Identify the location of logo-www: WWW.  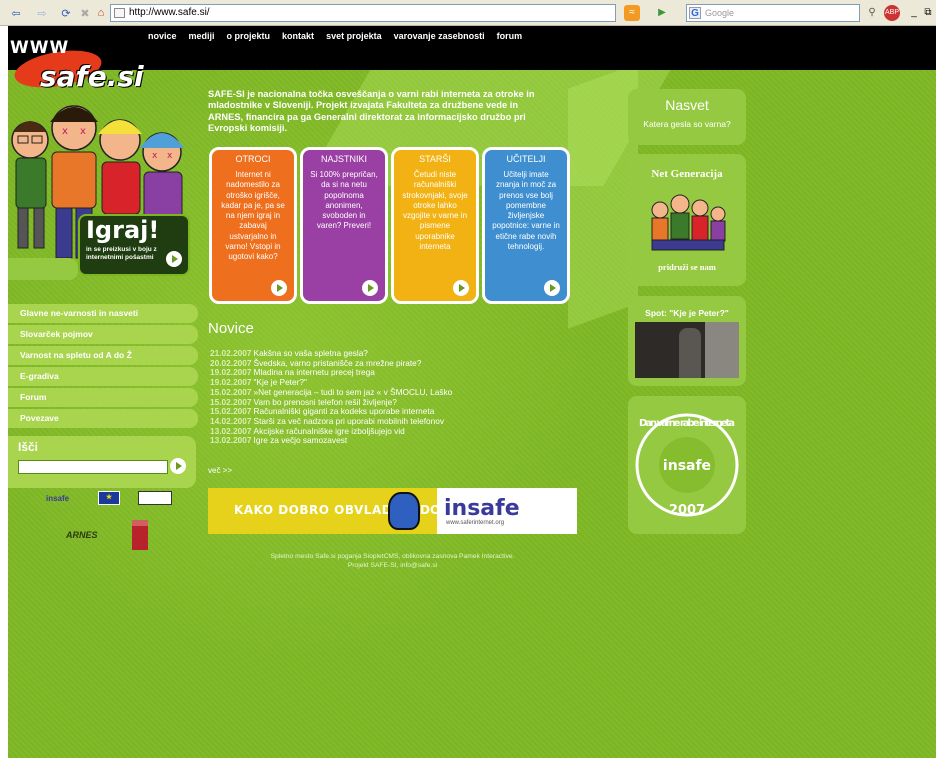
(40, 48).